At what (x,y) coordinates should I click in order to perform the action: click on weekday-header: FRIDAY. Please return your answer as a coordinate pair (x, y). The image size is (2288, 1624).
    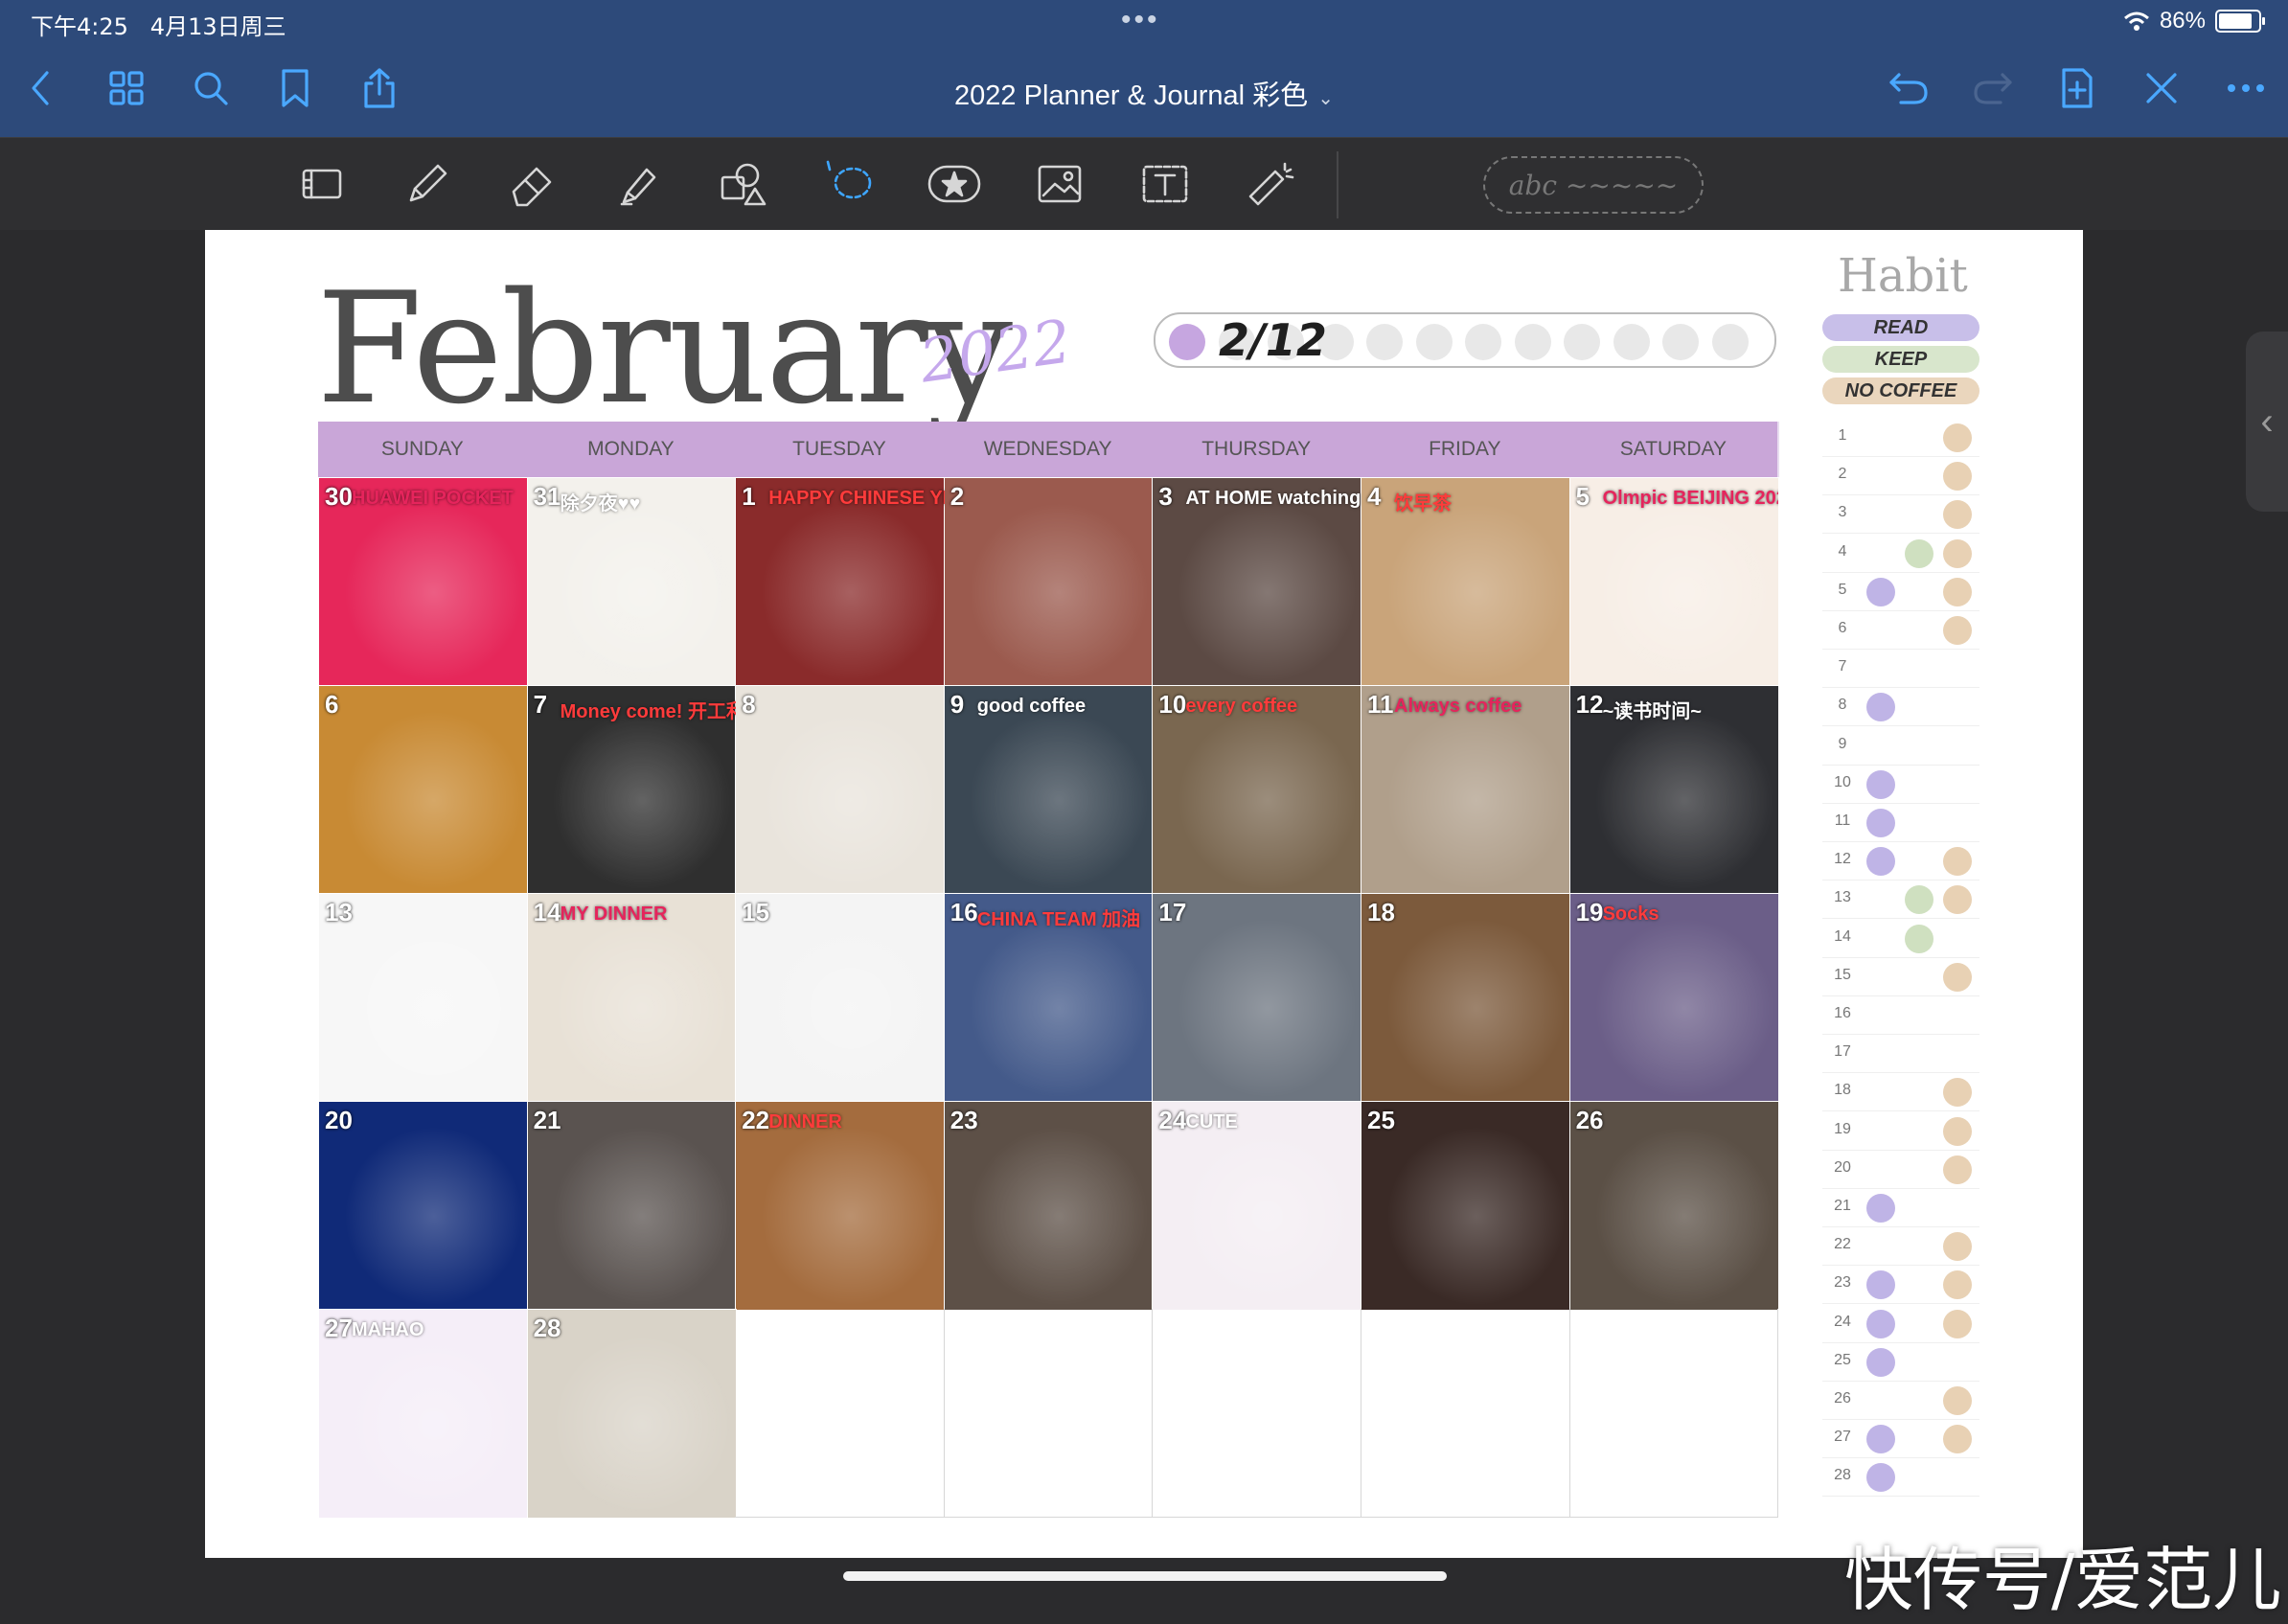
    Looking at the image, I should click on (1466, 449).